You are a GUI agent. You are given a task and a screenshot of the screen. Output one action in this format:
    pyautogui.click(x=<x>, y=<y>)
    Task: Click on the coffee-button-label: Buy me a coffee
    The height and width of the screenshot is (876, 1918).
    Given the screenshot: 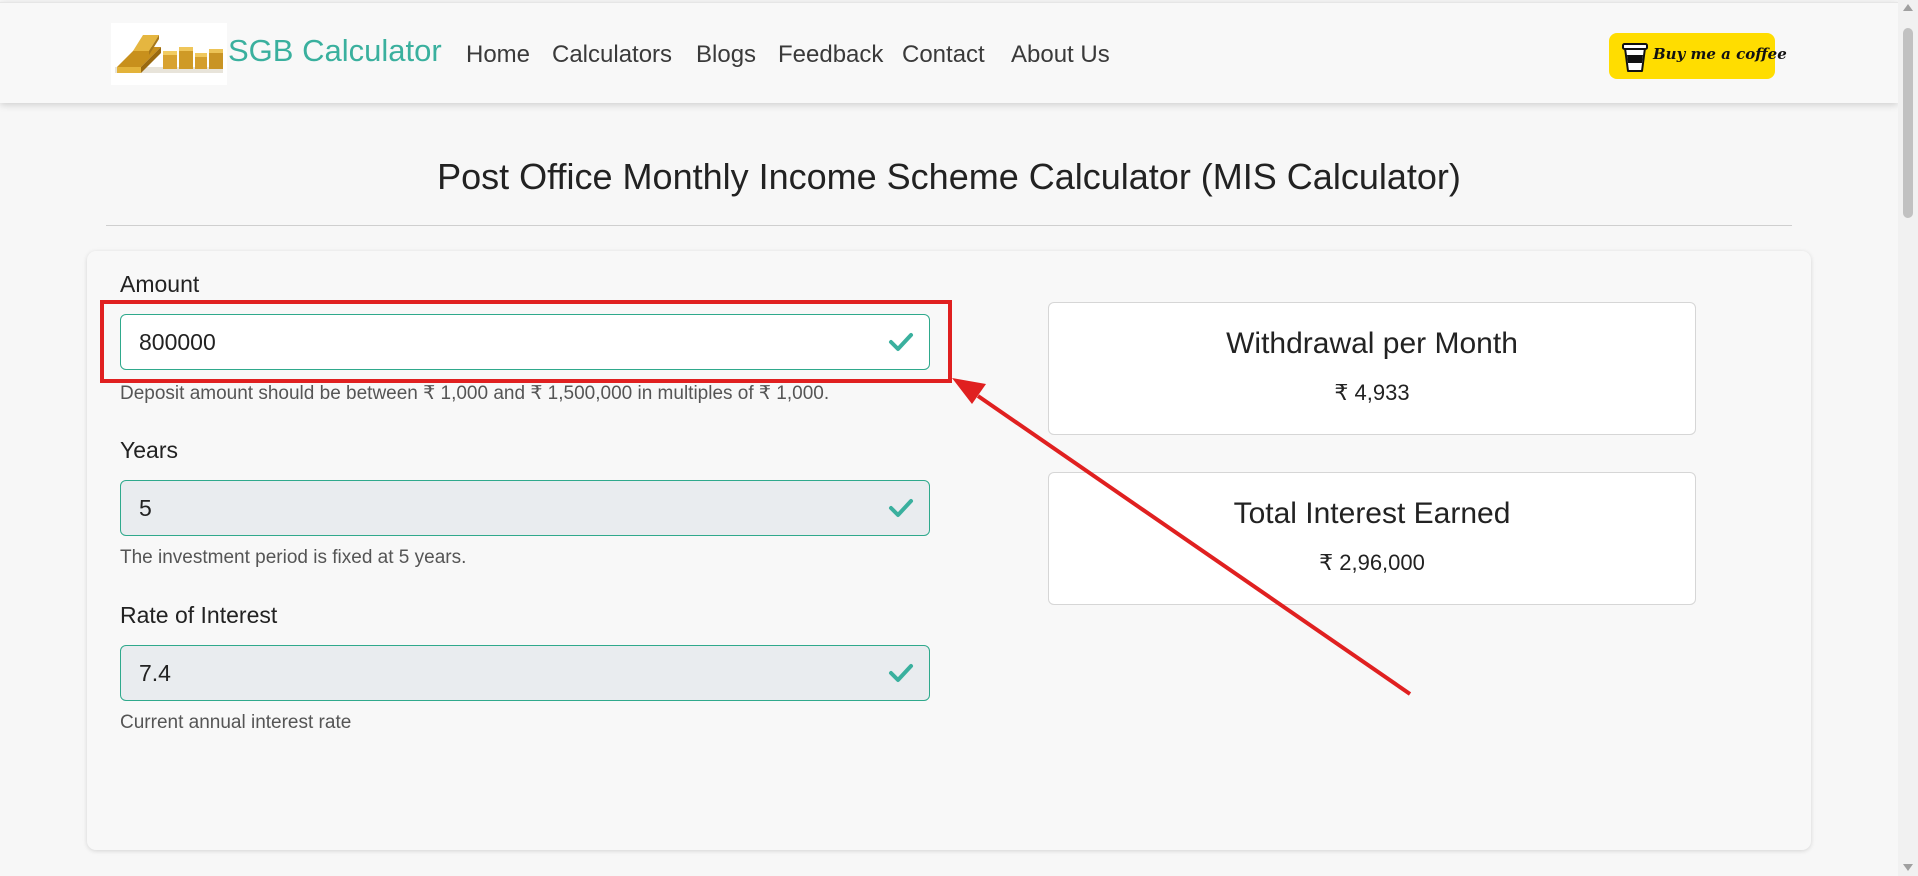 What is the action you would take?
    pyautogui.click(x=1720, y=54)
    